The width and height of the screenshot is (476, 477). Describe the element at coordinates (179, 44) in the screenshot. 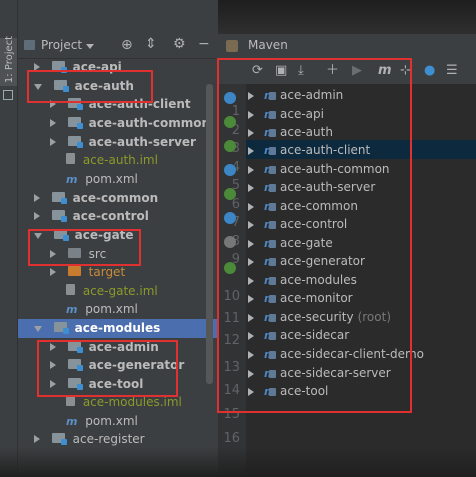

I see `gear-icon: ⚙` at that location.